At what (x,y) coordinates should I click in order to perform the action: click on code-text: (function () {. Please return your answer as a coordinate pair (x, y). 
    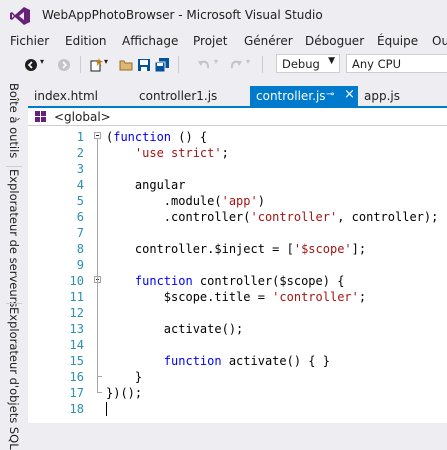
    Looking at the image, I should click on (157, 137).